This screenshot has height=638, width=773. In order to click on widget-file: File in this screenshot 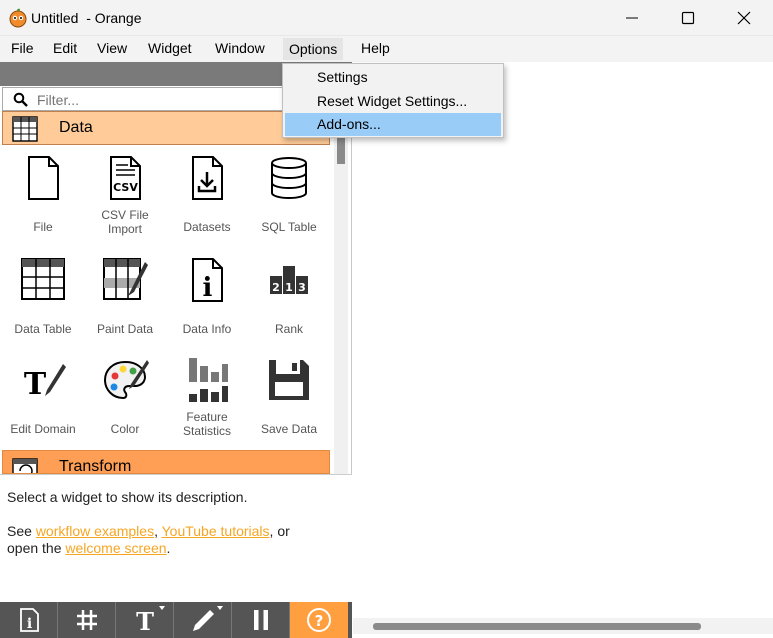, I will do `click(43, 194)`.